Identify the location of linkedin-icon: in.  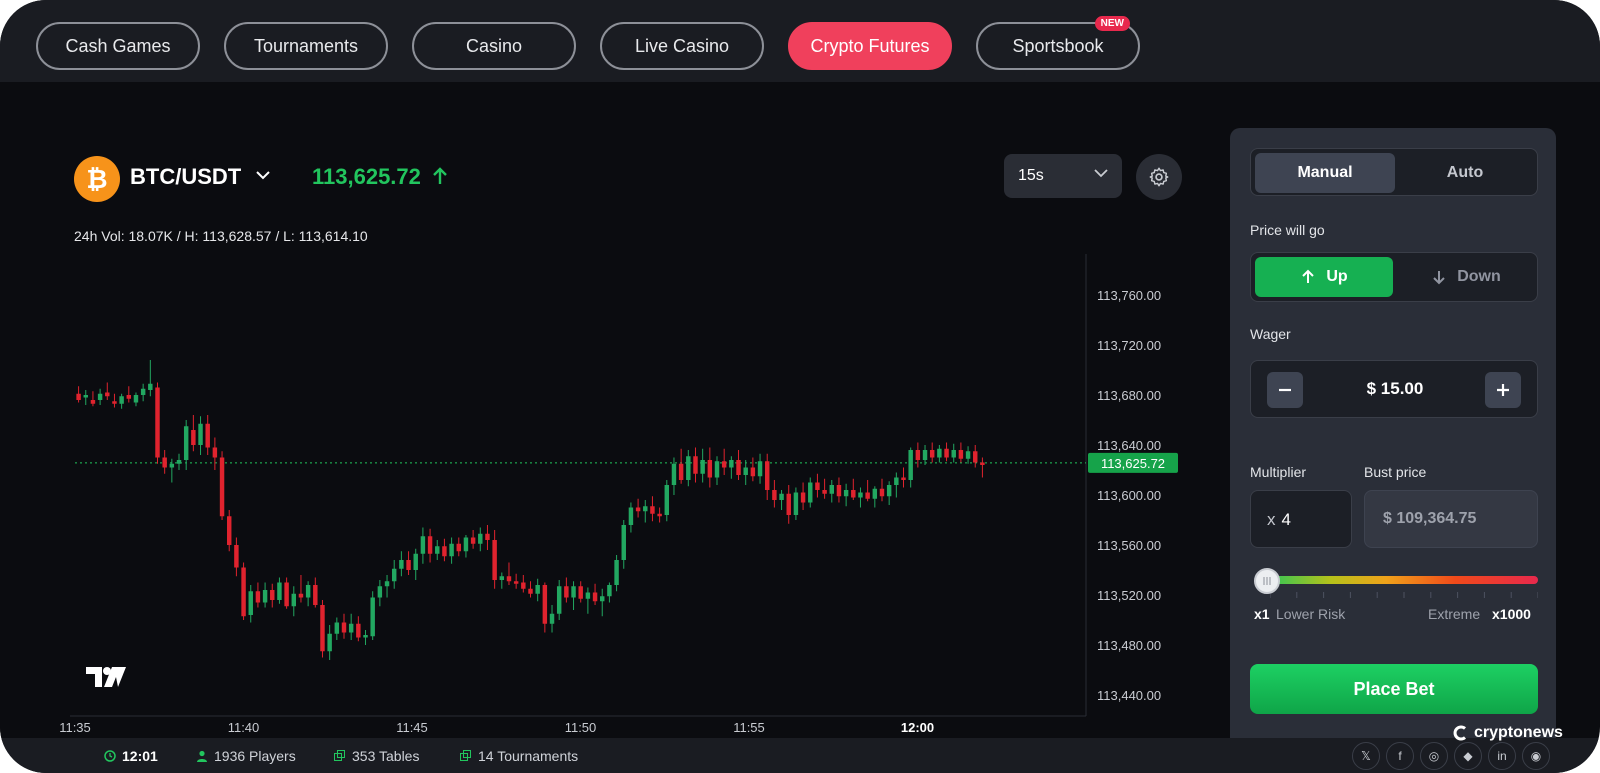
(1502, 756).